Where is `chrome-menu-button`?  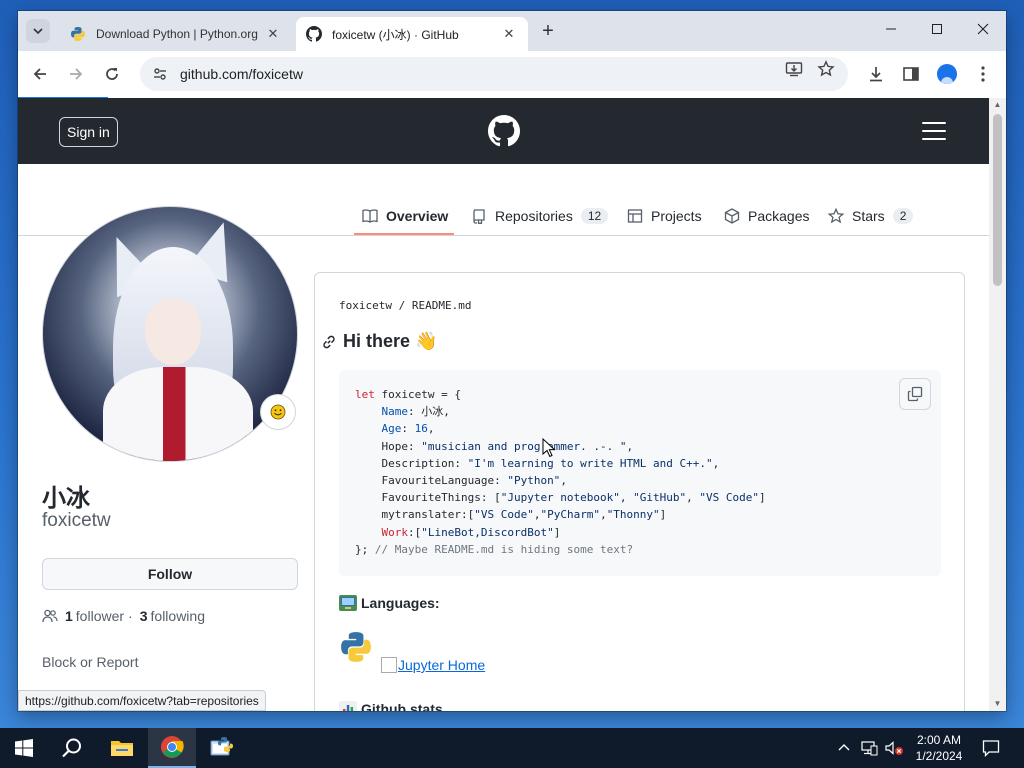
chrome-menu-button is located at coordinates (983, 74).